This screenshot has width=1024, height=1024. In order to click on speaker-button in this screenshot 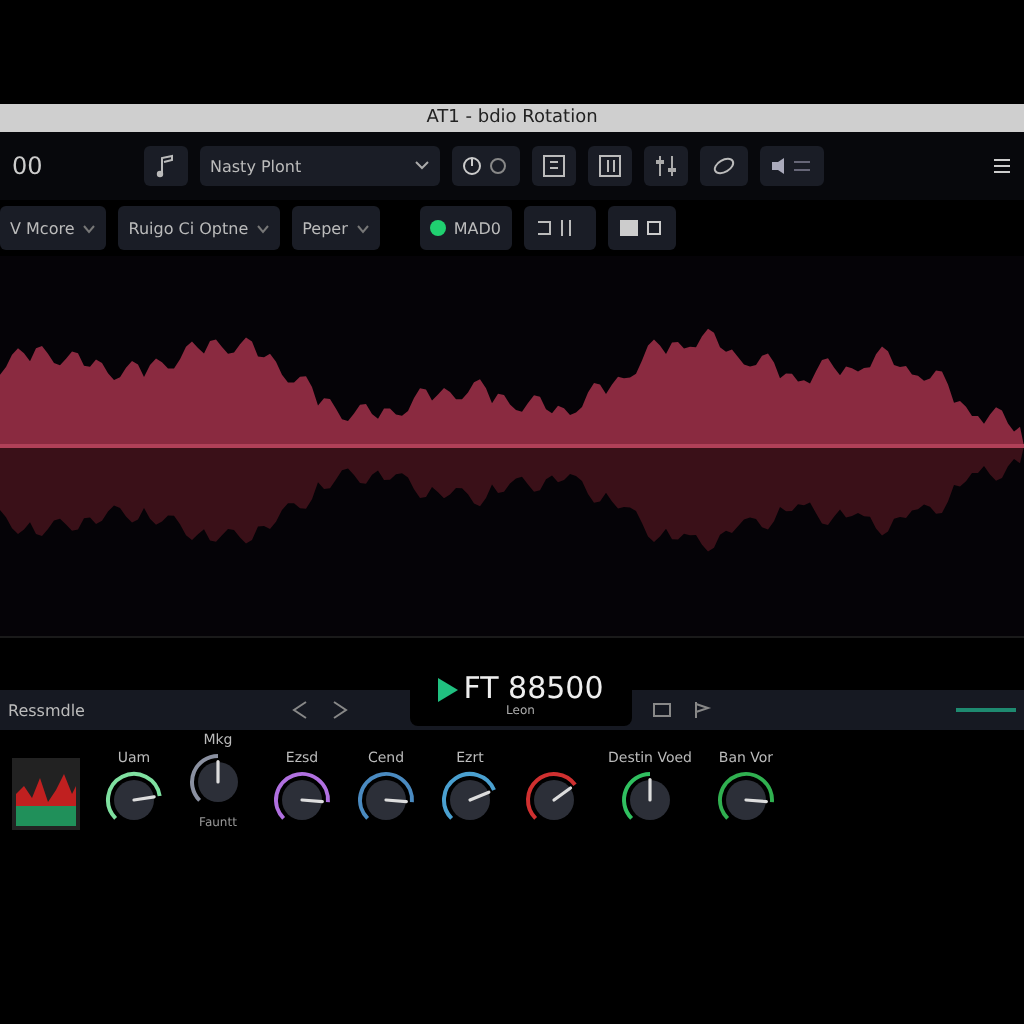, I will do `click(792, 166)`.